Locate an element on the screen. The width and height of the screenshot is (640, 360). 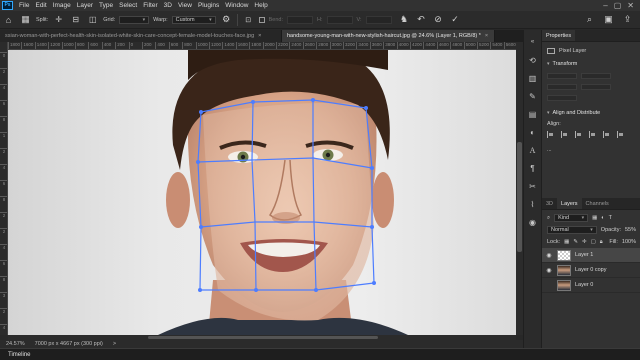
grid-dropdown: ▾ is located at coordinates (134, 19).